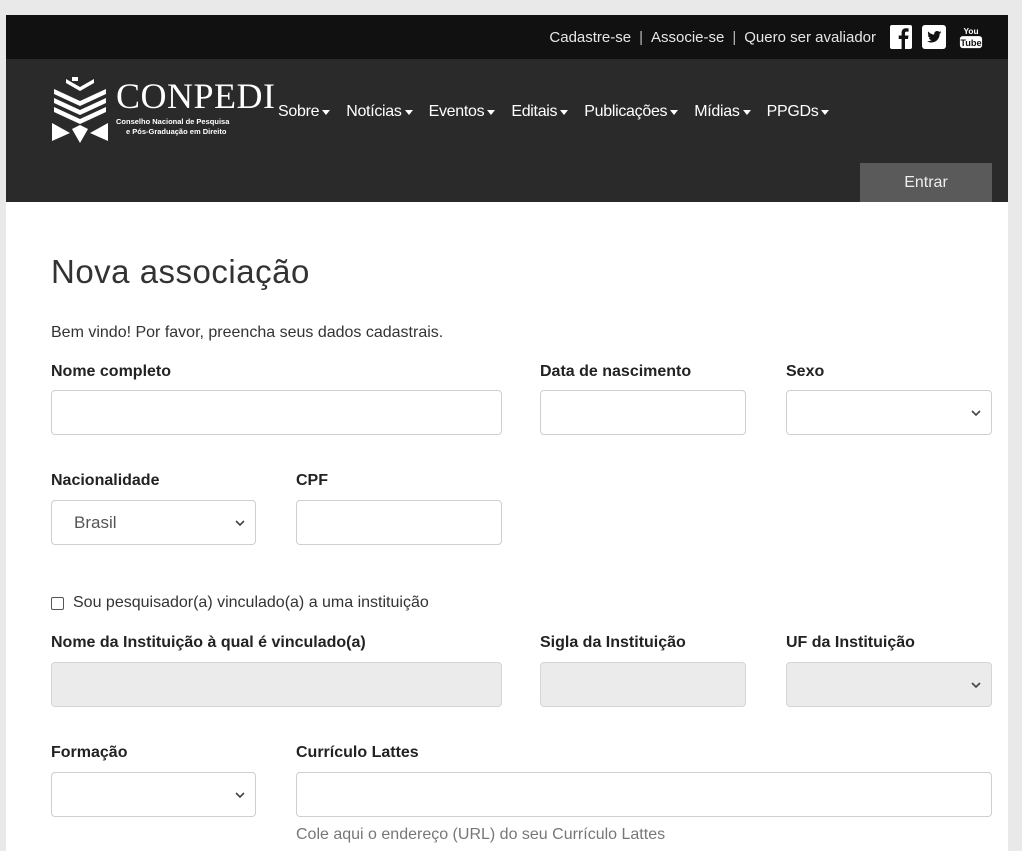 The image size is (1022, 851). I want to click on nav-editais: Editais, so click(540, 112).